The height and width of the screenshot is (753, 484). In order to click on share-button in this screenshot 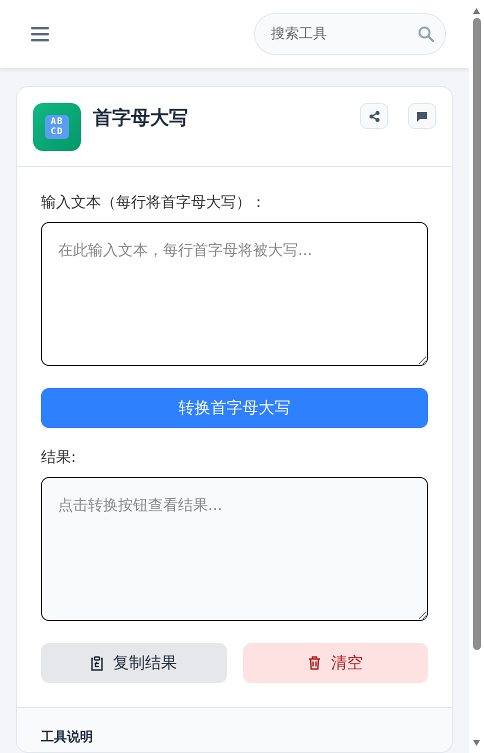, I will do `click(374, 116)`.